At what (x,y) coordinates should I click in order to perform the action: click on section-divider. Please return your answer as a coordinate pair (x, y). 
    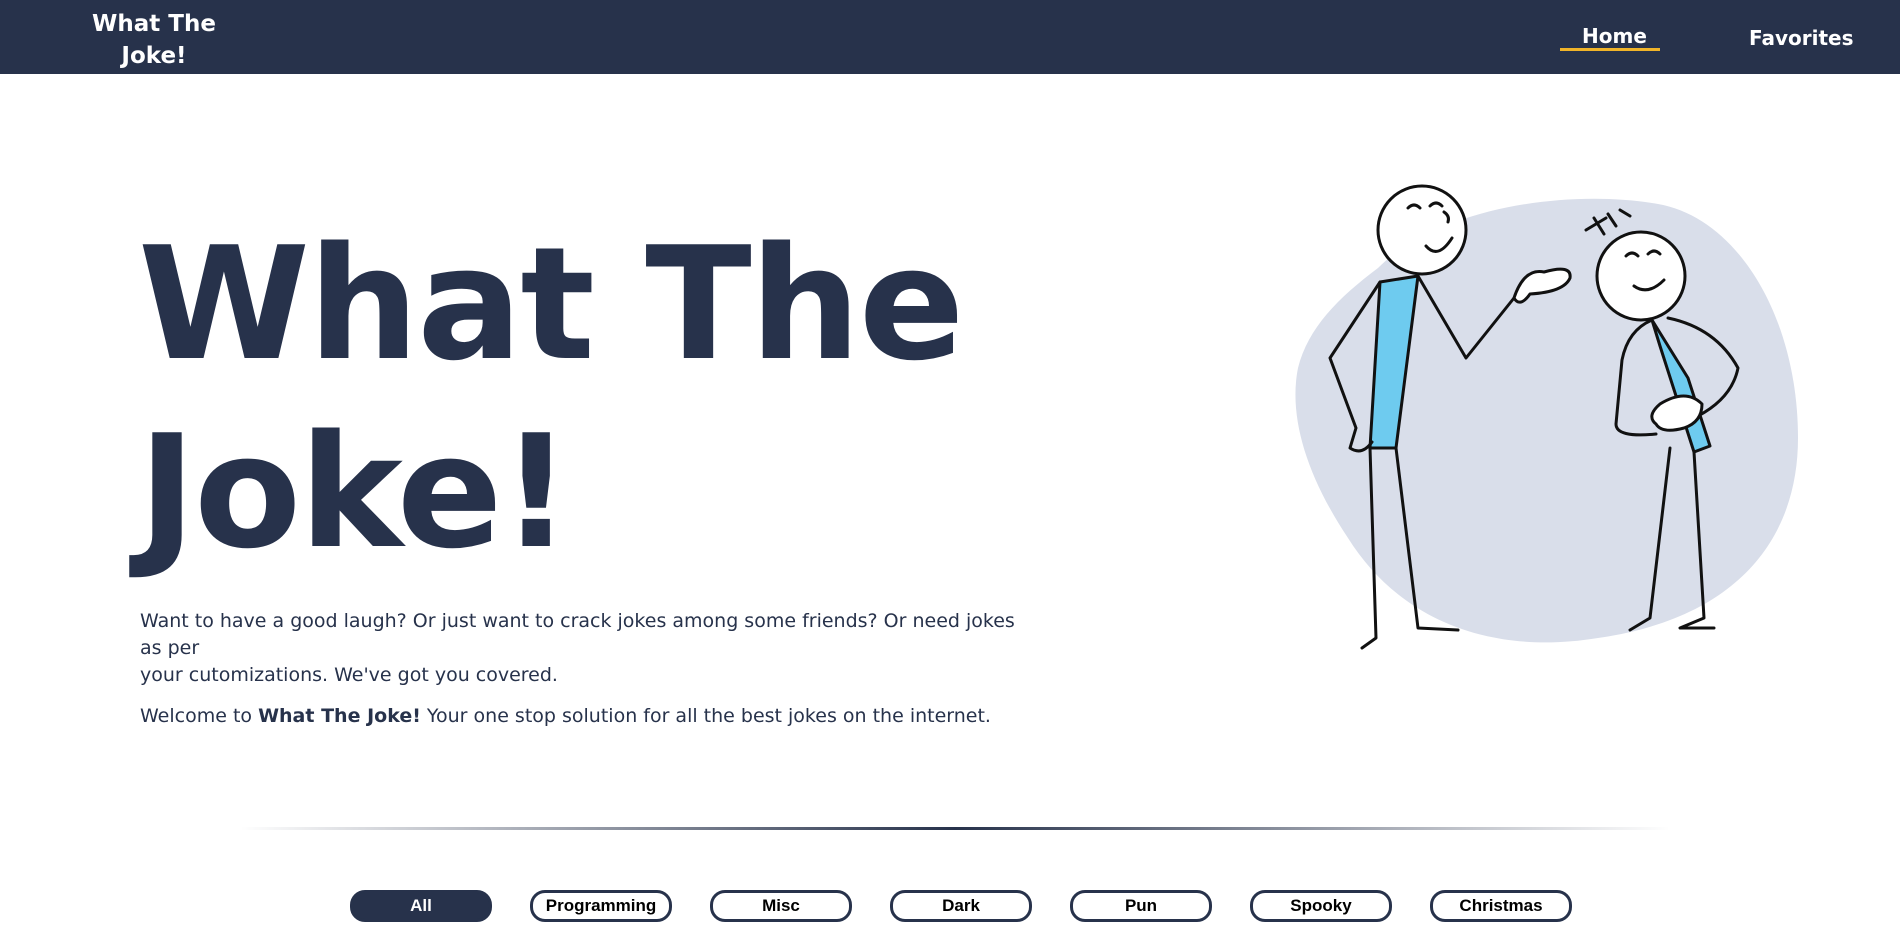
    Looking at the image, I should click on (955, 828).